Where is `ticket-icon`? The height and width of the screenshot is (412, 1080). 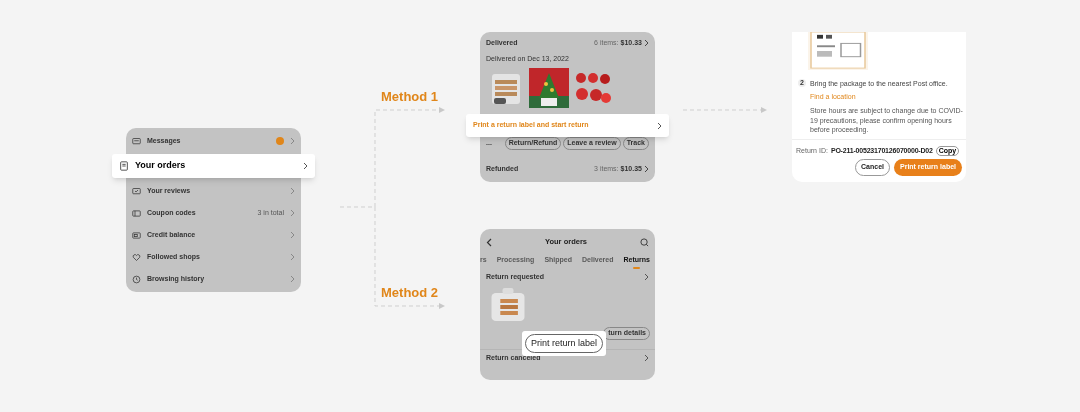 ticket-icon is located at coordinates (136, 213).